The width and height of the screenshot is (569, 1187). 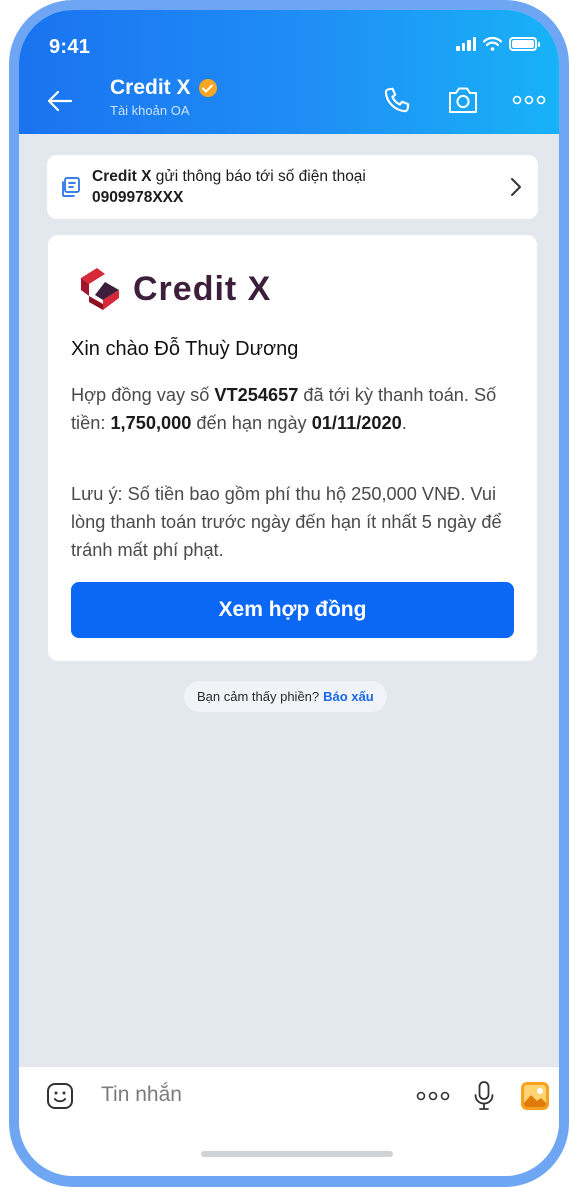 I want to click on oa-title: Credit X, so click(x=163, y=88).